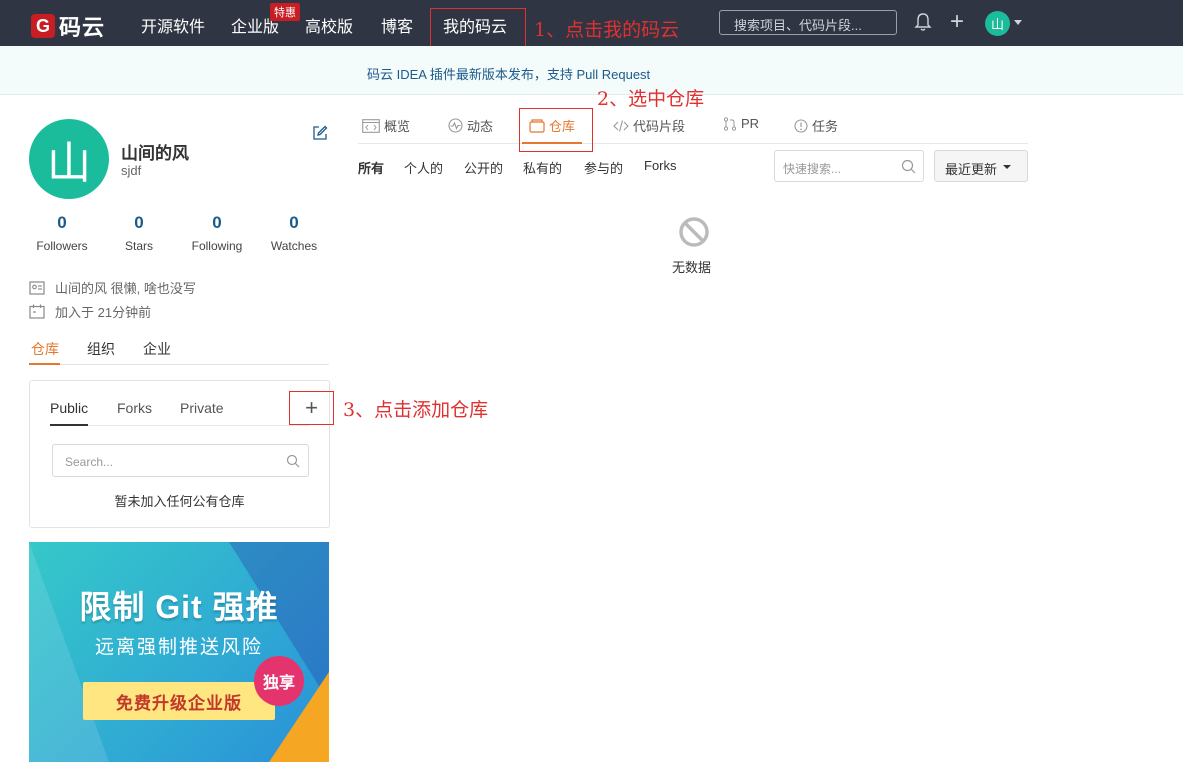  I want to click on tab-label: 概览, so click(397, 126).